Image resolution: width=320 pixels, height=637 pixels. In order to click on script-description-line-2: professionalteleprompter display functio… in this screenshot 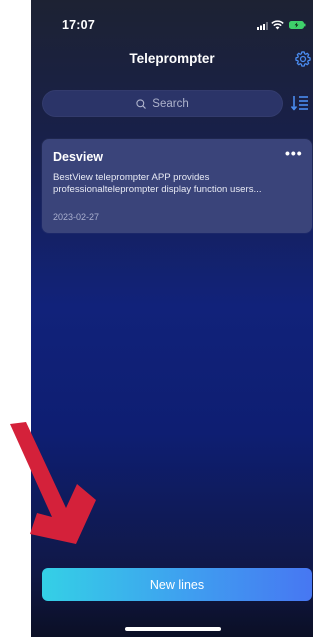, I will do `click(157, 189)`.